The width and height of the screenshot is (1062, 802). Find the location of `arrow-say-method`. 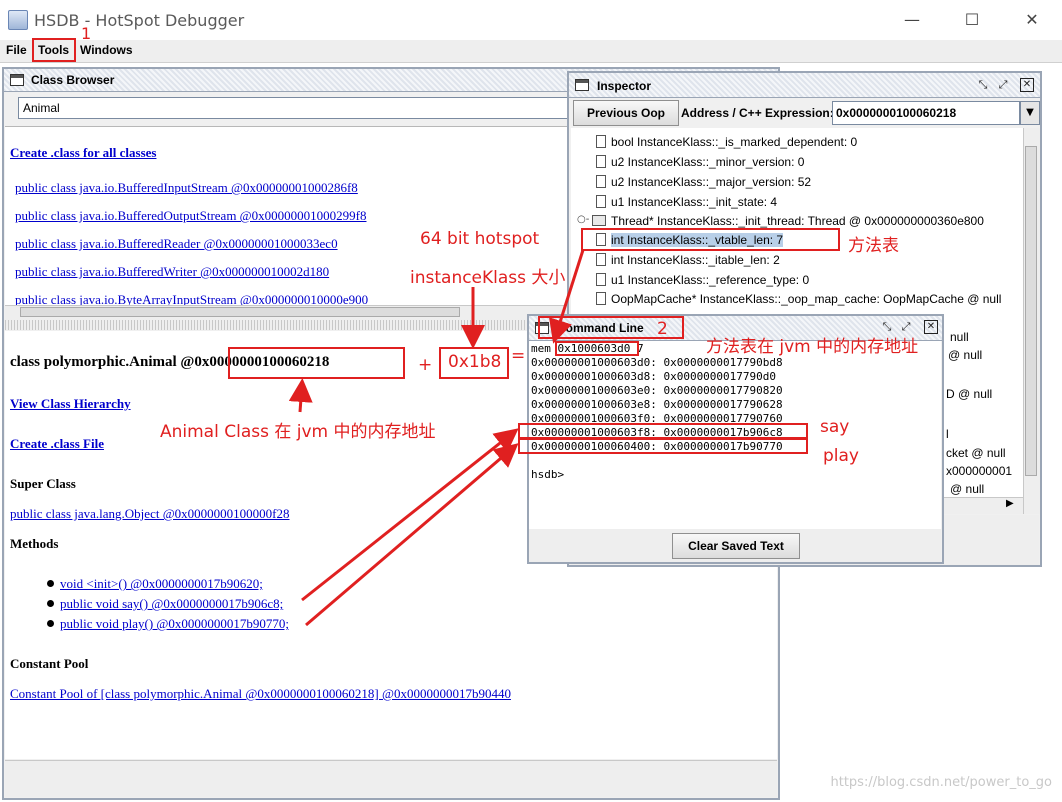

arrow-say-method is located at coordinates (410, 515).